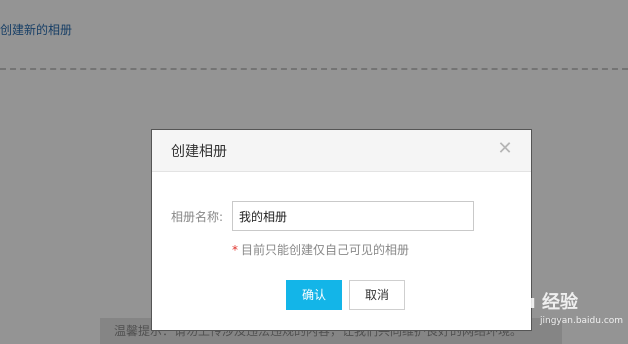 The height and width of the screenshot is (344, 628). Describe the element at coordinates (314, 295) in the screenshot. I see `confirm-button: 确认` at that location.